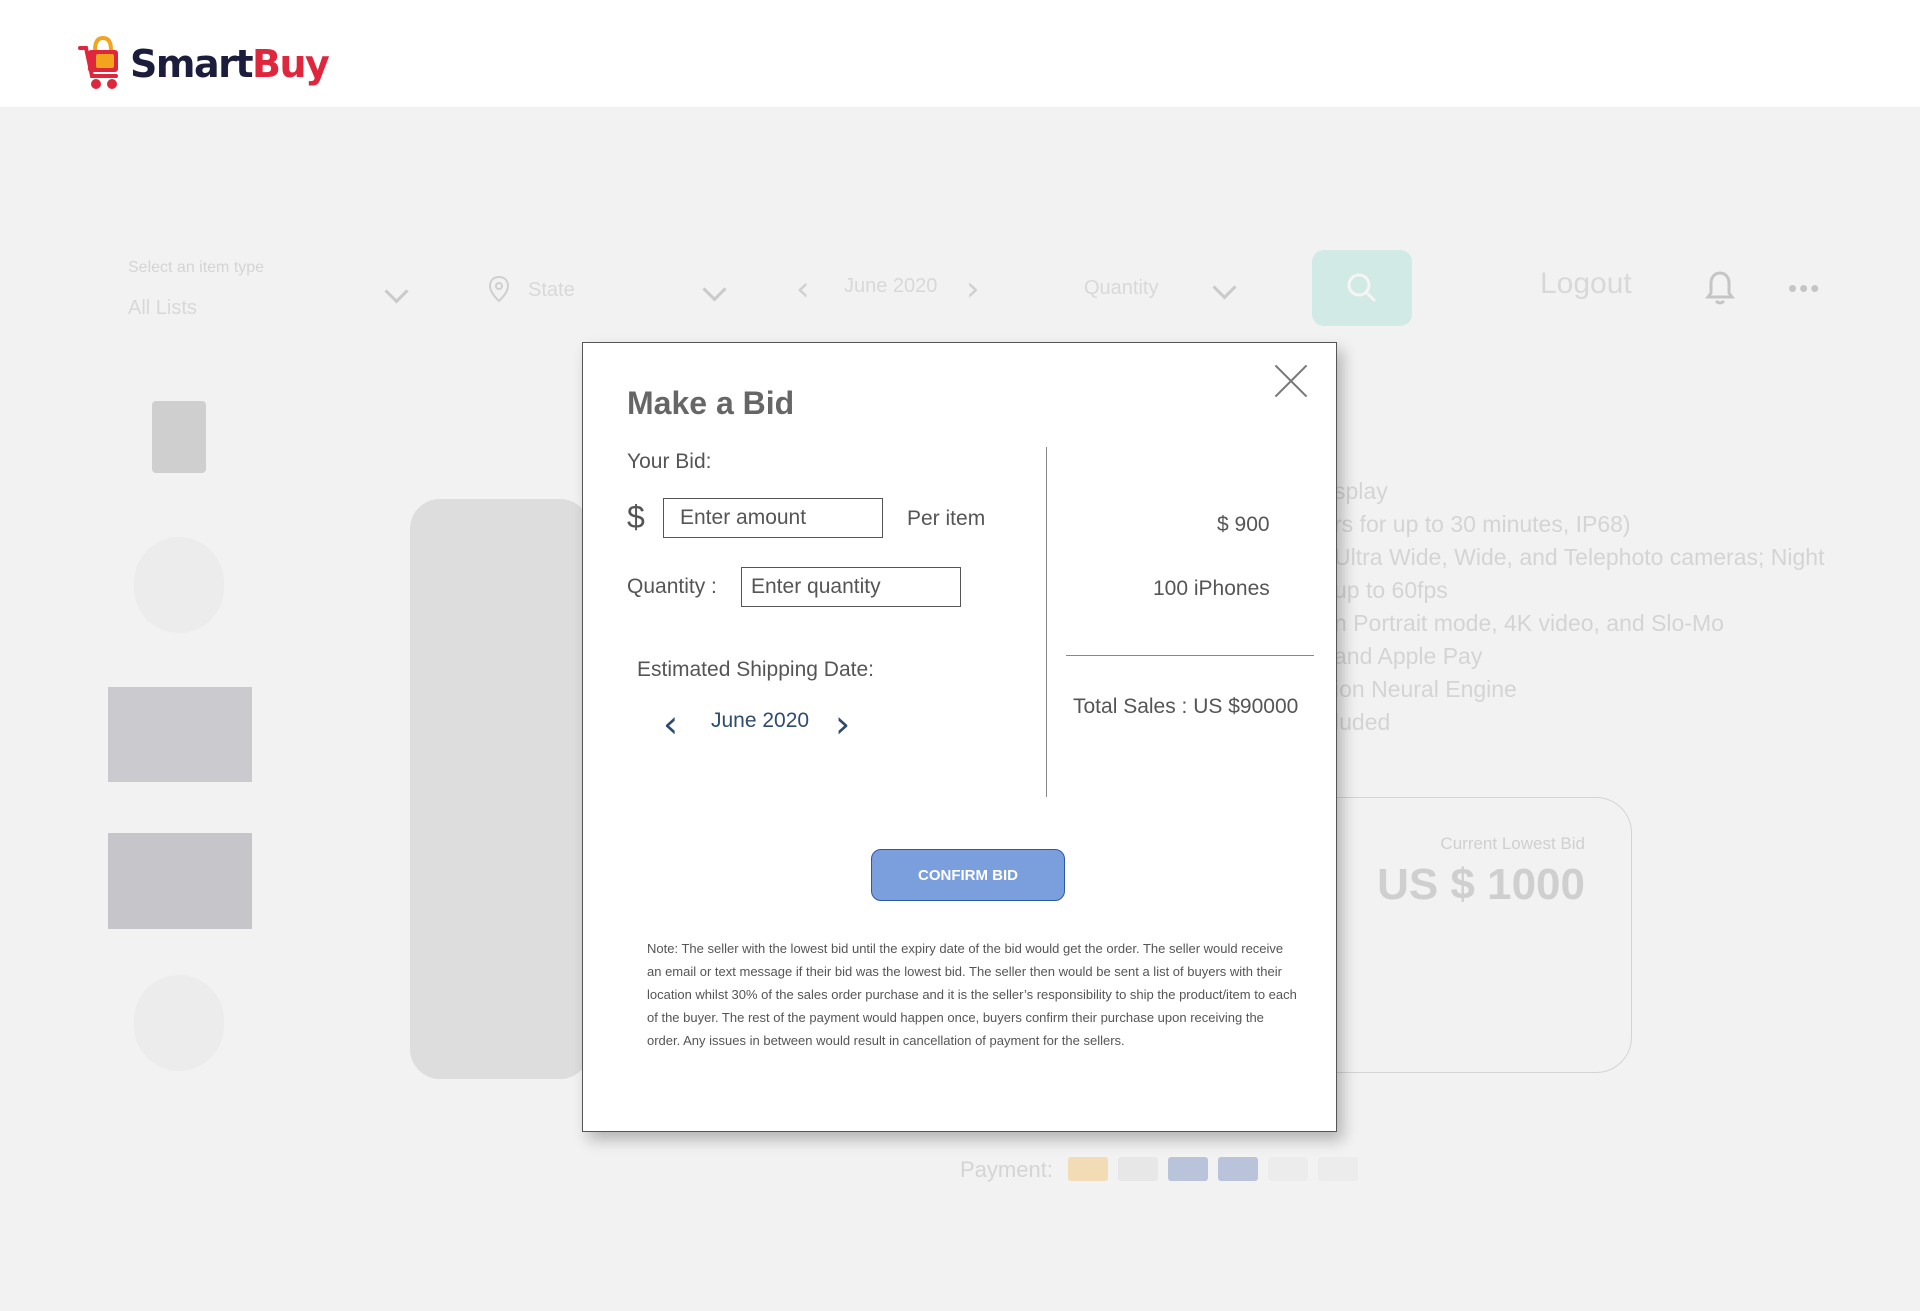  Describe the element at coordinates (1138, 1169) in the screenshot. I see `discover-icon` at that location.